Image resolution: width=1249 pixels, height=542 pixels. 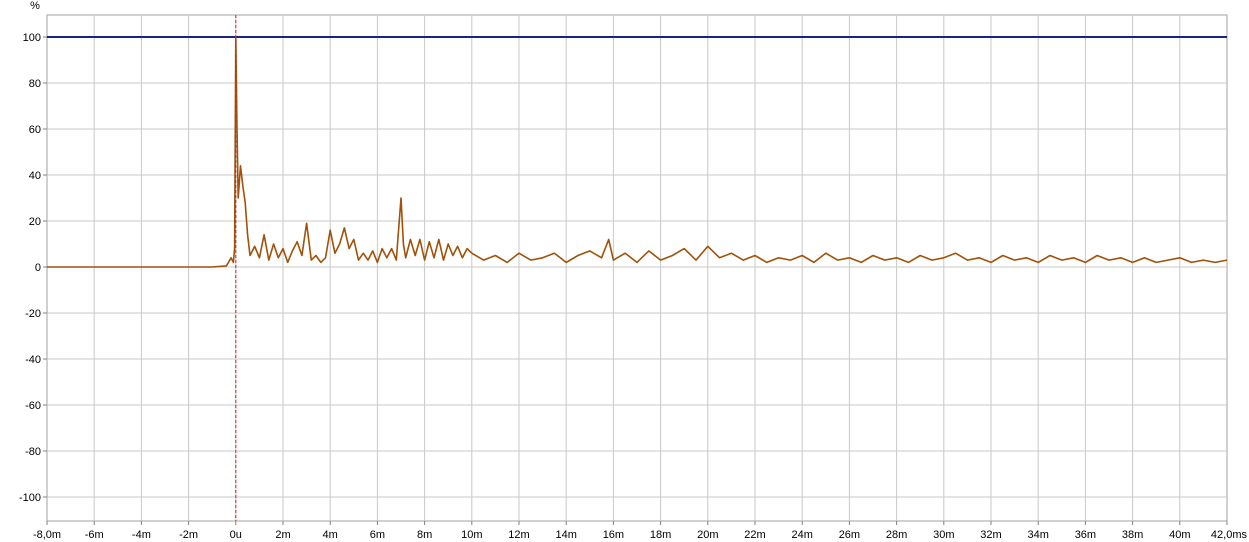 What do you see at coordinates (471, 535) in the screenshot?
I see `x-tick-label: 10m` at bounding box center [471, 535].